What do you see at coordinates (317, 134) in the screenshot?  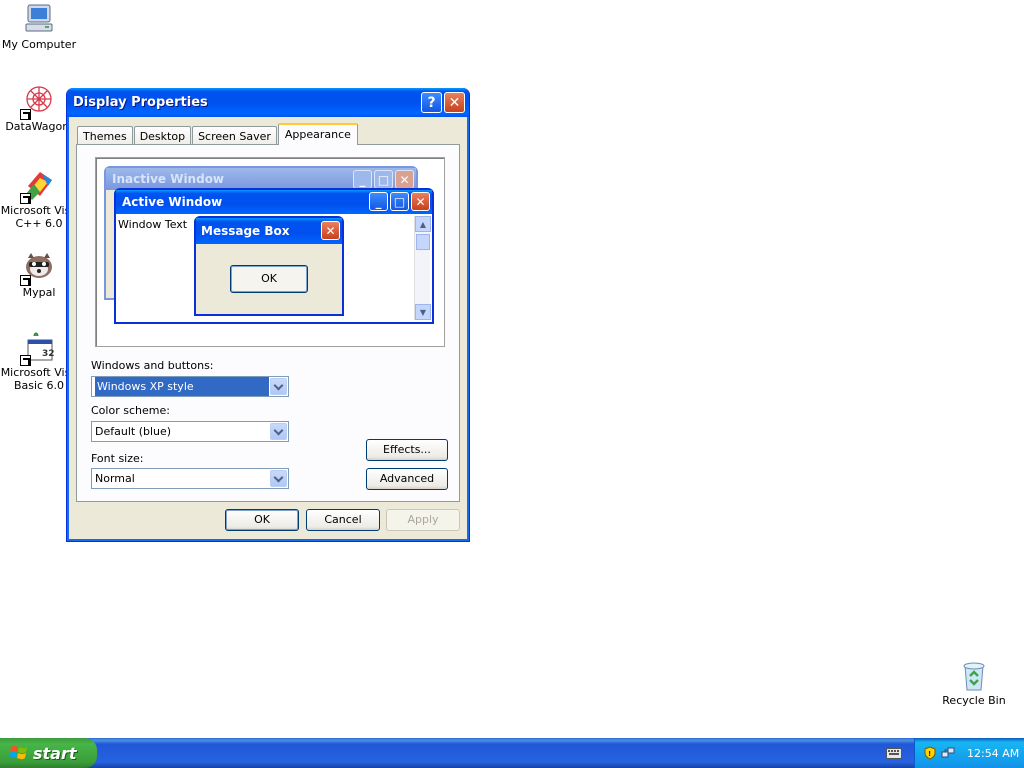 I see `tab-appearance: Appearance` at bounding box center [317, 134].